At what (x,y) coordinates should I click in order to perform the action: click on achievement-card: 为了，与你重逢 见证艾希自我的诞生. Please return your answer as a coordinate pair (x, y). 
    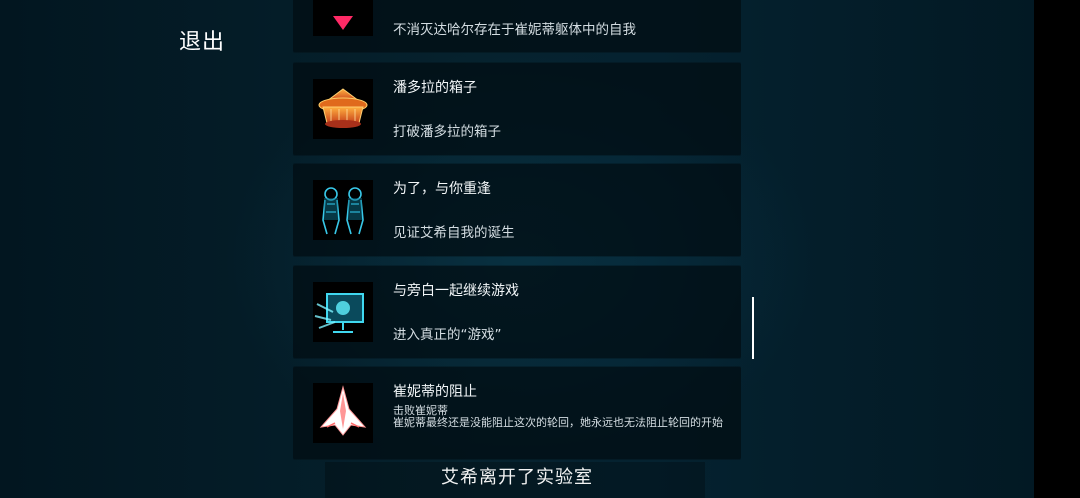
    Looking at the image, I should click on (517, 210).